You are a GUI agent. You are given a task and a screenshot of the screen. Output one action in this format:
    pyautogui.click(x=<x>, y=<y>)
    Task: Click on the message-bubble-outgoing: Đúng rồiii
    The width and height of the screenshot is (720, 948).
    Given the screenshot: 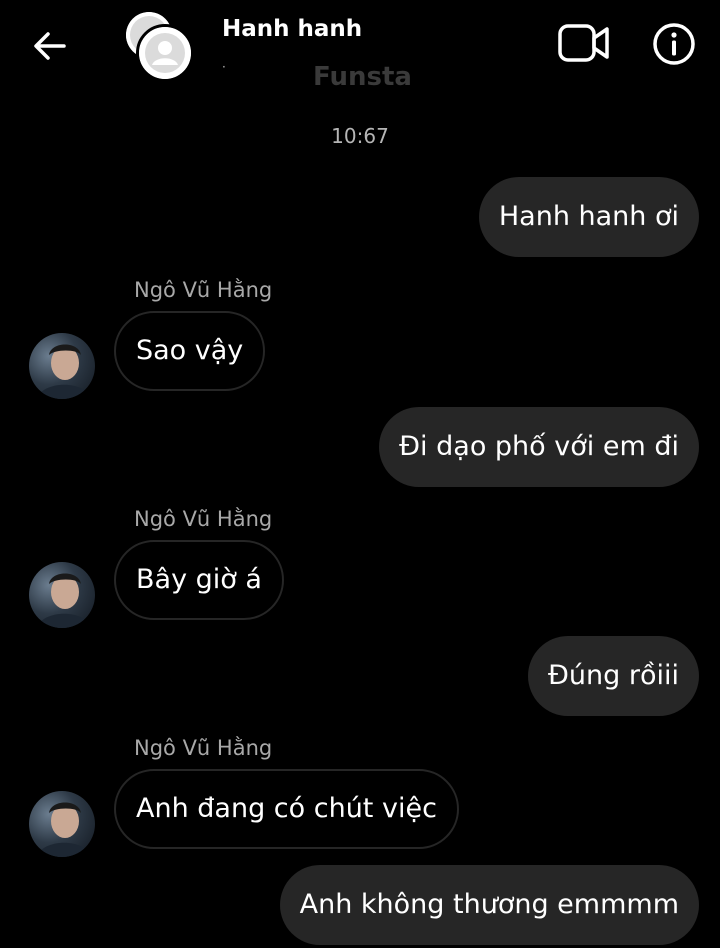 What is the action you would take?
    pyautogui.click(x=613, y=676)
    